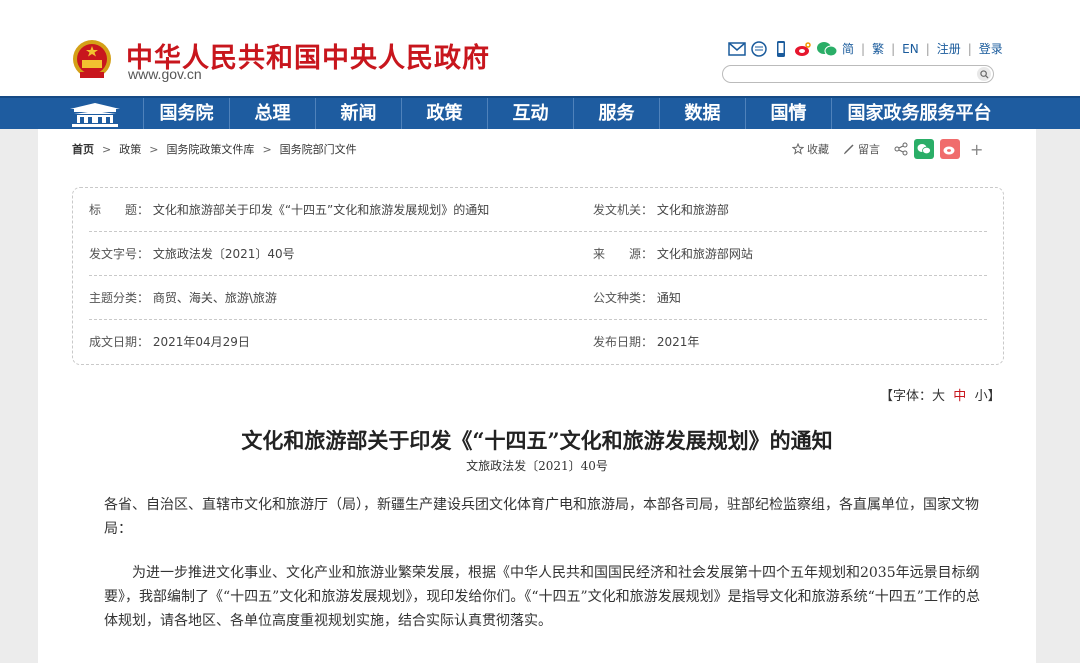 The height and width of the screenshot is (663, 1080). Describe the element at coordinates (827, 49) in the screenshot. I see `wechat-icon` at that location.